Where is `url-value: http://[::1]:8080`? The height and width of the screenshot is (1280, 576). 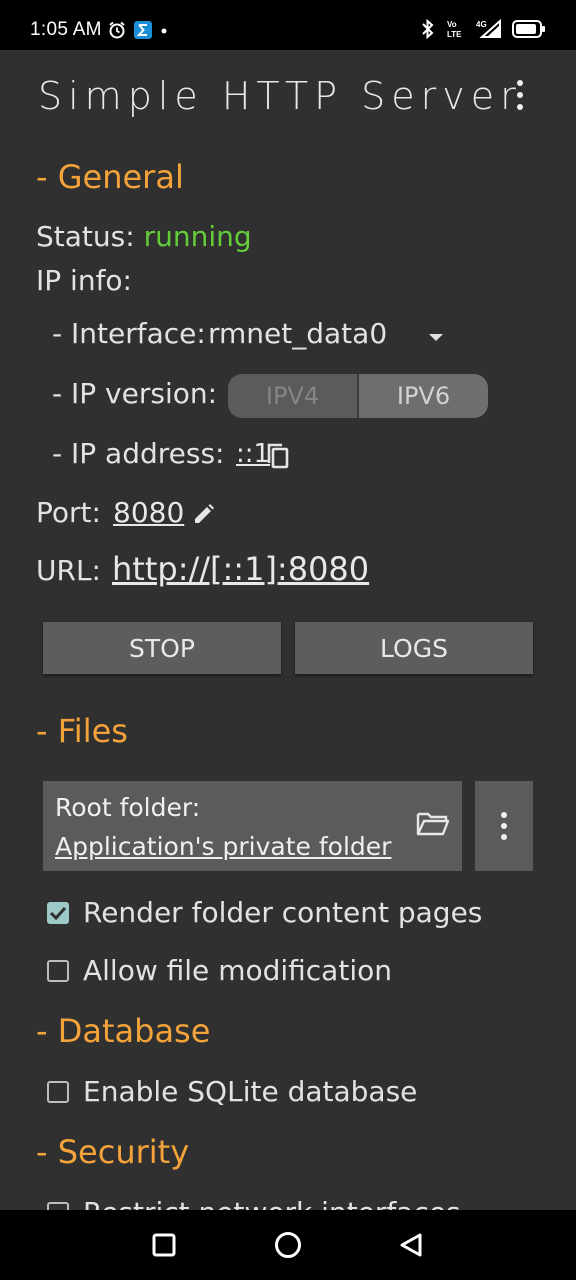 url-value: http://[::1]:8080 is located at coordinates (240, 569).